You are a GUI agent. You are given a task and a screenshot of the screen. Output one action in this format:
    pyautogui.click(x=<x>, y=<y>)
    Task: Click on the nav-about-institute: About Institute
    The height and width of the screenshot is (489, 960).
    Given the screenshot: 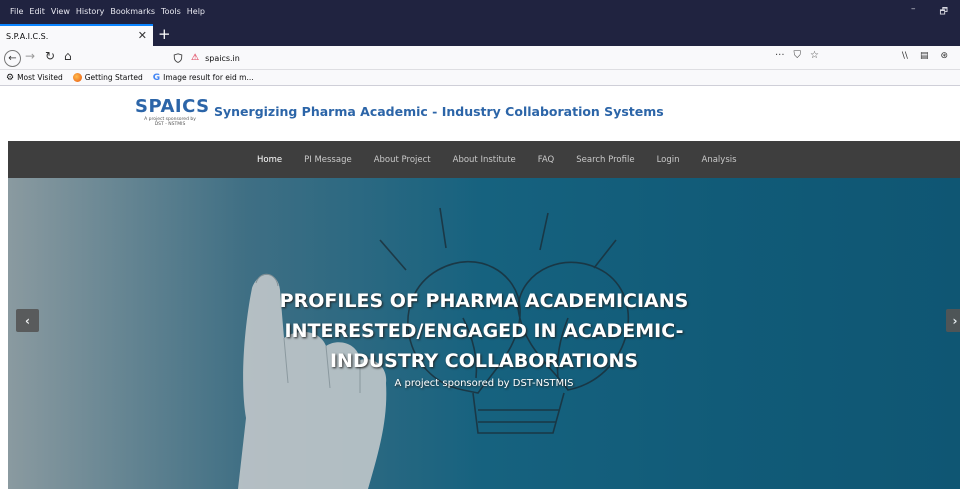 What is the action you would take?
    pyautogui.click(x=484, y=160)
    